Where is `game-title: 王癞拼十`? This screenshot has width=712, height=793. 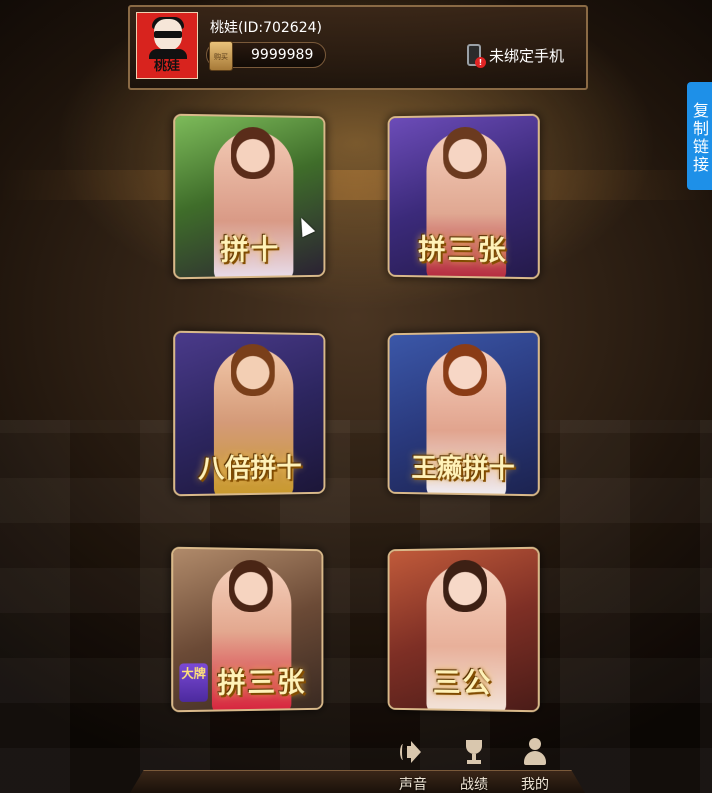 game-title: 王癞拼十 is located at coordinates (463, 469).